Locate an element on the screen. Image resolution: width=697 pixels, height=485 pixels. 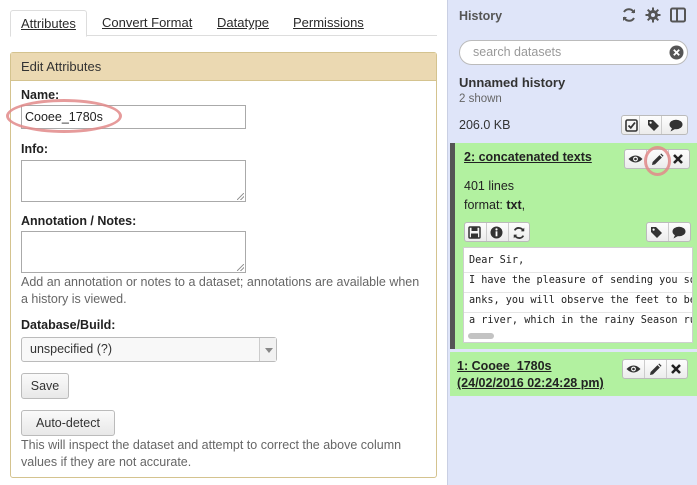
dataset-2-primary-actions is located at coordinates (657, 159).